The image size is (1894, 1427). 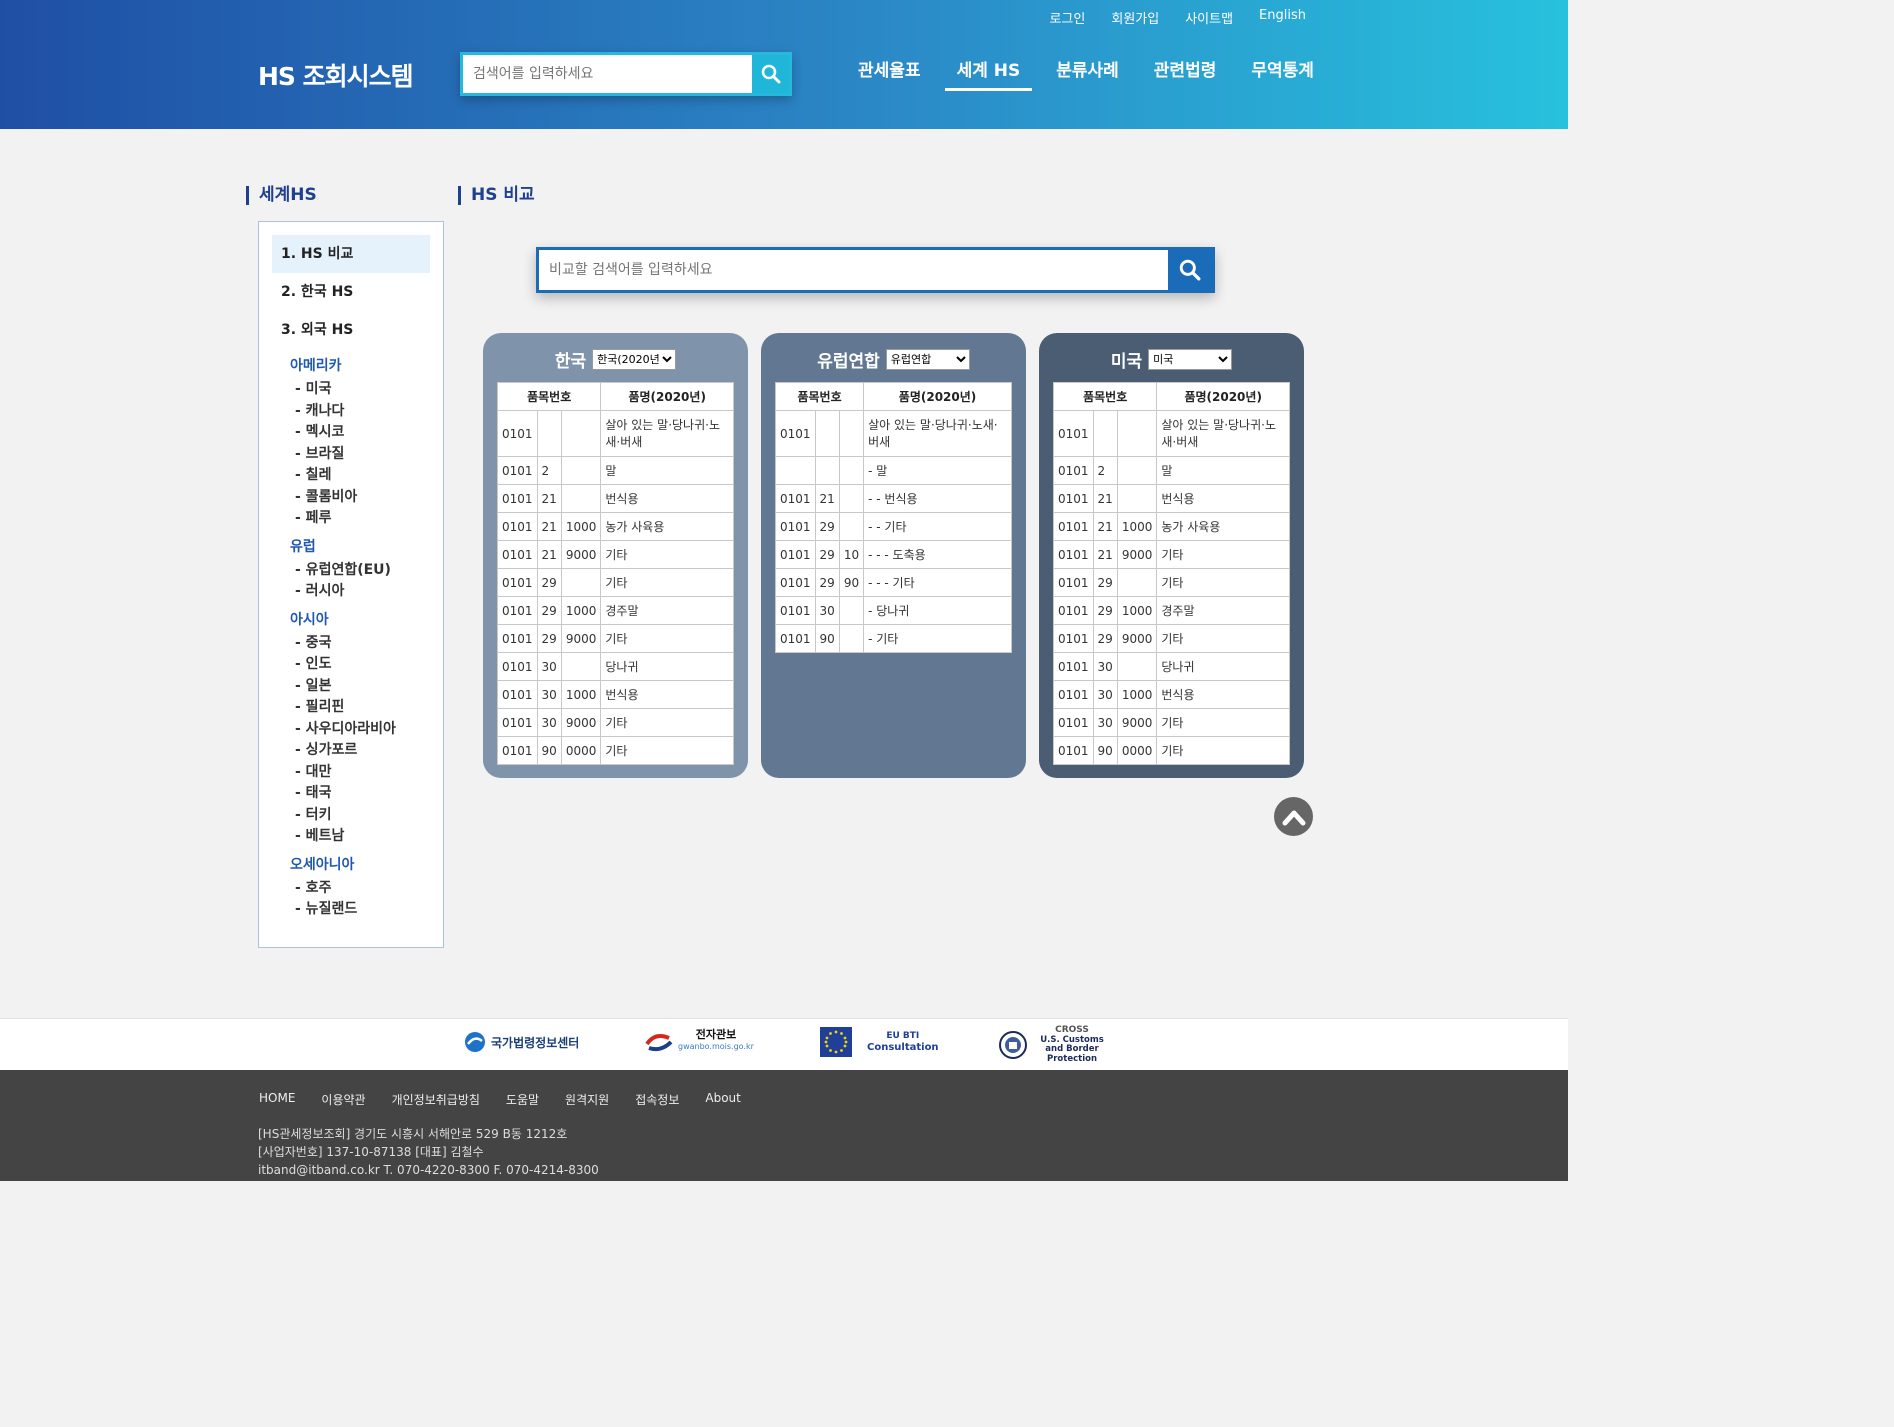 What do you see at coordinates (369, 433) in the screenshot?
I see `sidebar-country-item: - 멕시코` at bounding box center [369, 433].